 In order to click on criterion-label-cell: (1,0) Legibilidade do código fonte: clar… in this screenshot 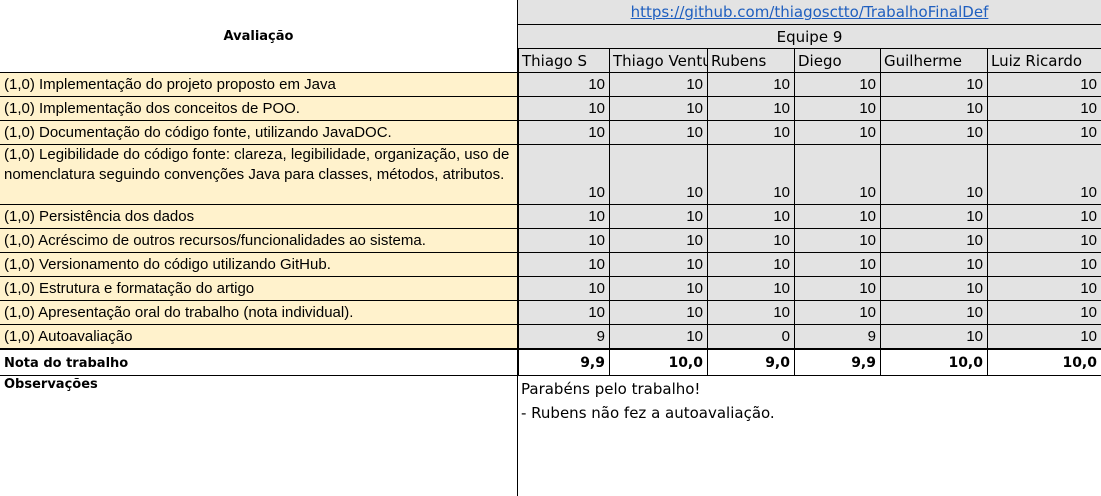, I will do `click(259, 175)`.